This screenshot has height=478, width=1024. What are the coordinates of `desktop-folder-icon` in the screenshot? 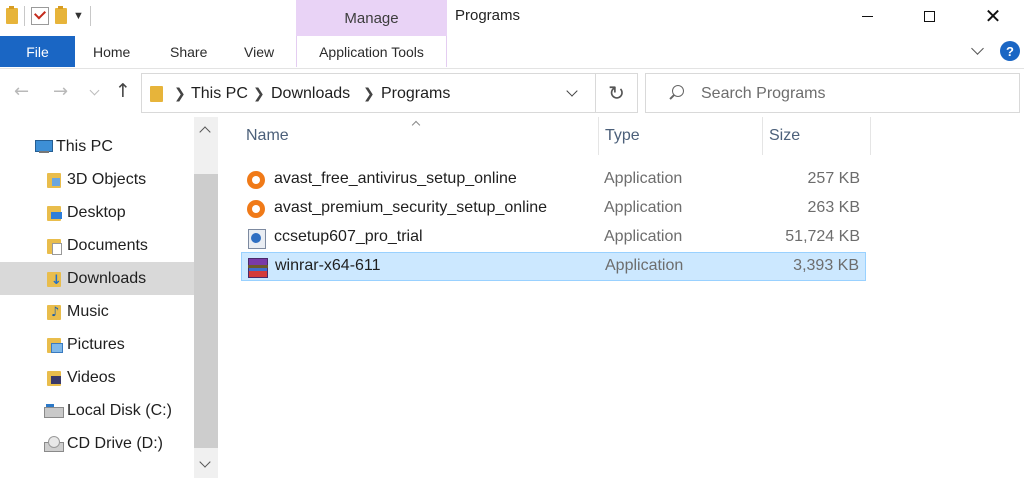 It's located at (55, 212).